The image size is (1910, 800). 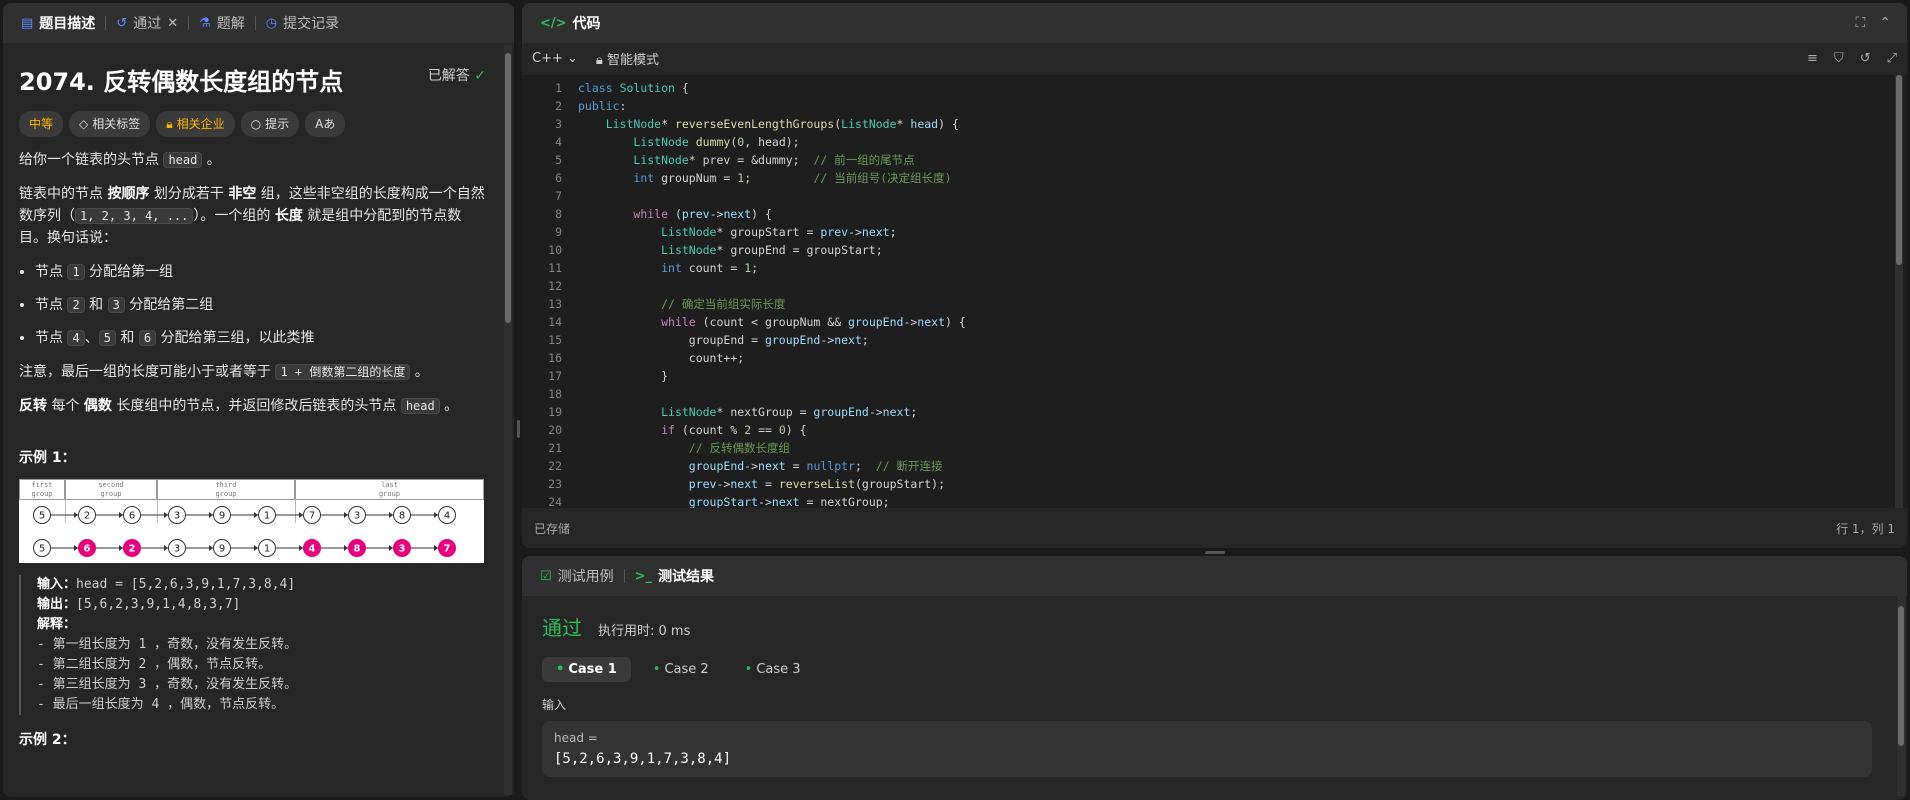 I want to click on font-size-button: Aあ, so click(x=325, y=124).